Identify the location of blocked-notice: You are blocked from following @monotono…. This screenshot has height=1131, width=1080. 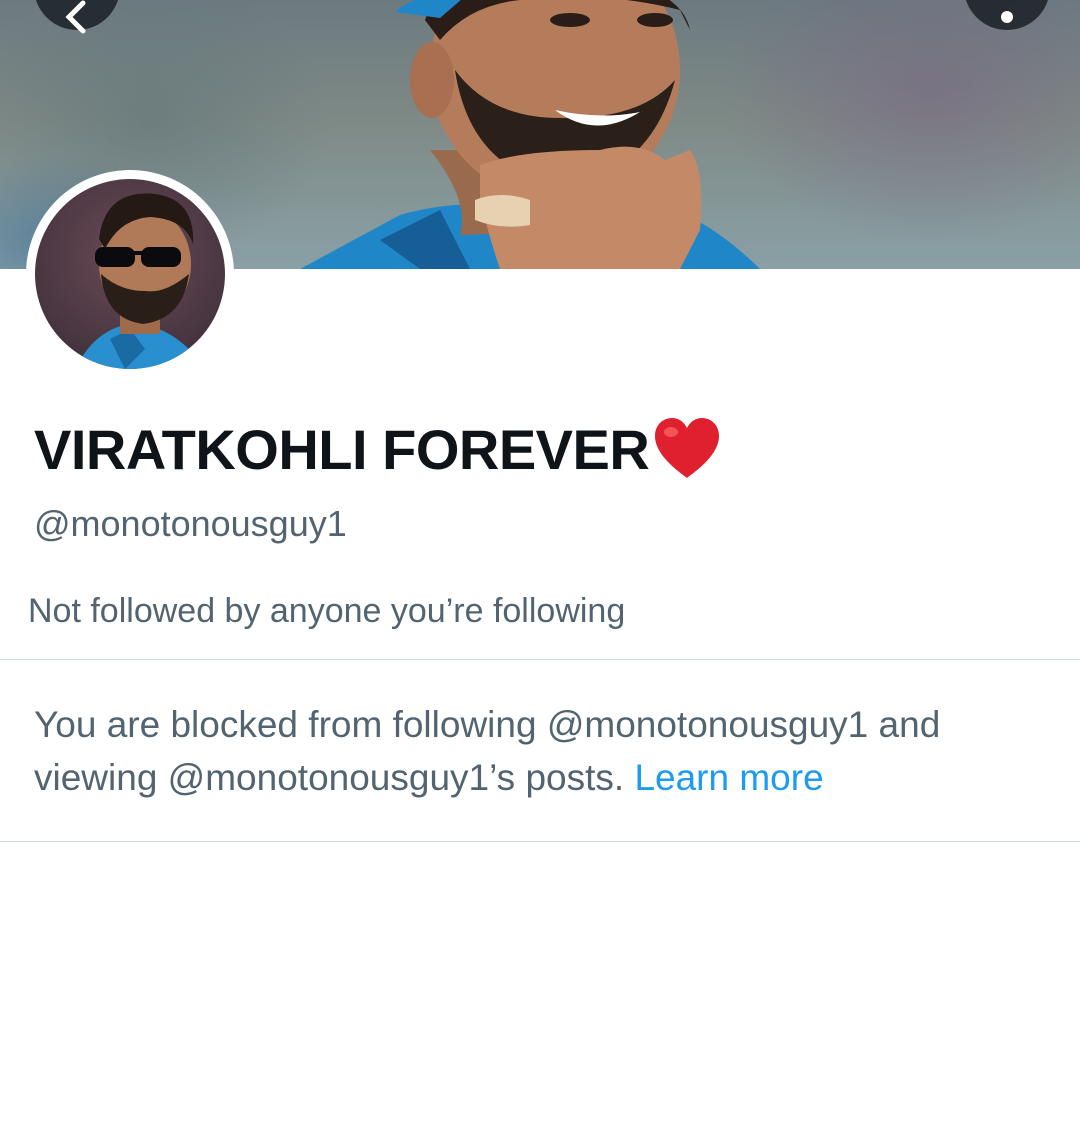
(544, 751).